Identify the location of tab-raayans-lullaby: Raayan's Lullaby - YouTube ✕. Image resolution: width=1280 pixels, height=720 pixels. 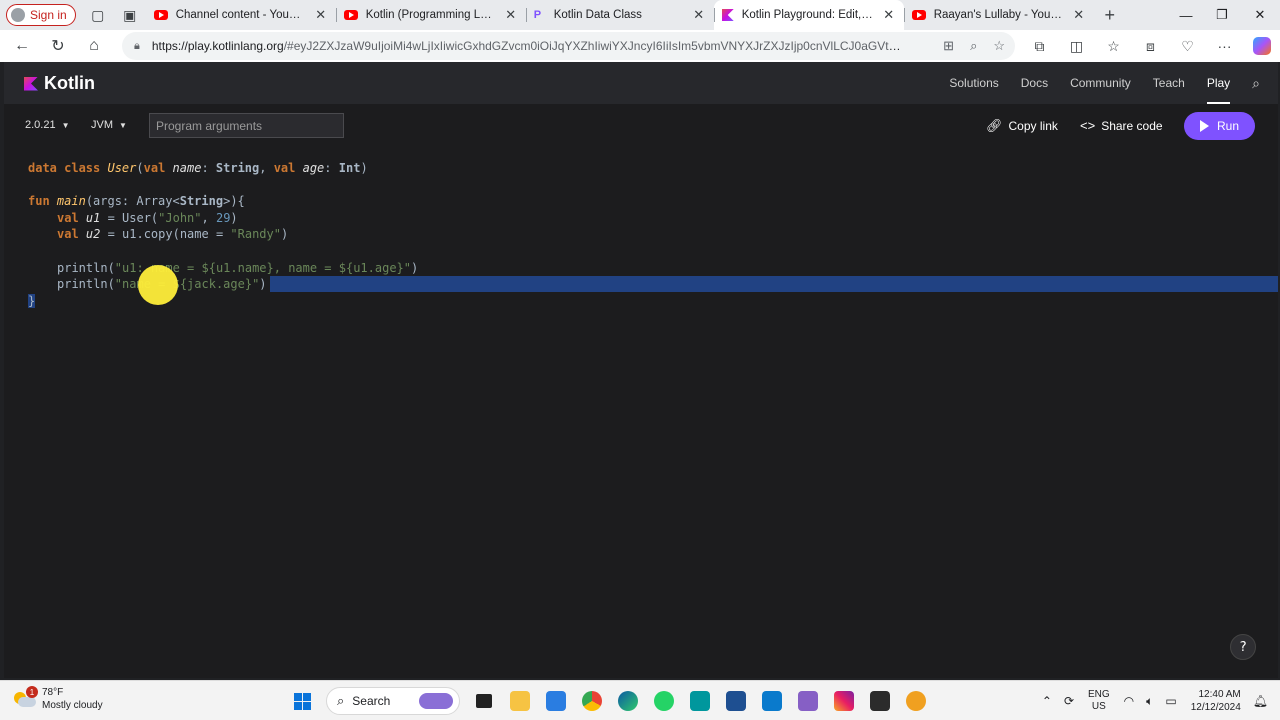
(998, 15).